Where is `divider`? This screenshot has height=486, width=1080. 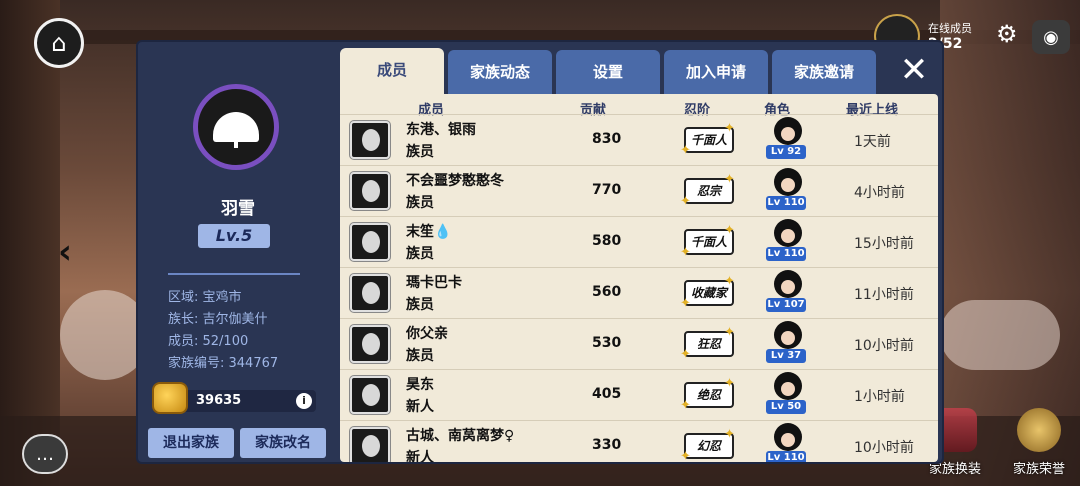 divider is located at coordinates (234, 274).